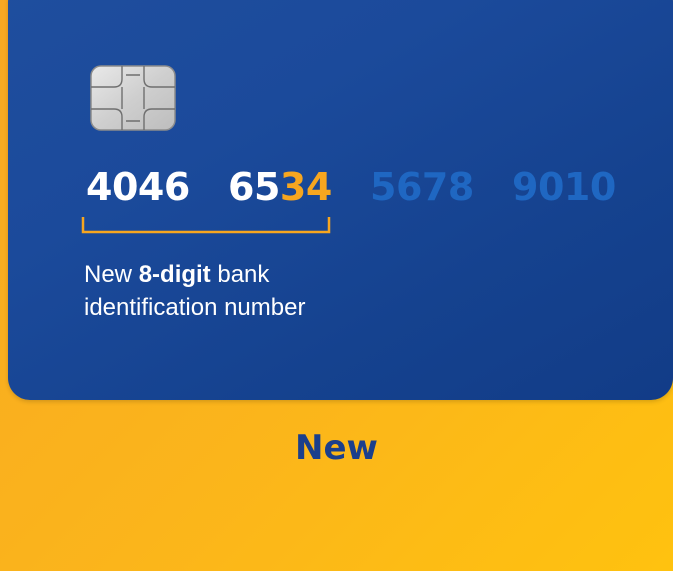  What do you see at coordinates (174, 274) in the screenshot?
I see `caption-emphasis: 8-digit` at bounding box center [174, 274].